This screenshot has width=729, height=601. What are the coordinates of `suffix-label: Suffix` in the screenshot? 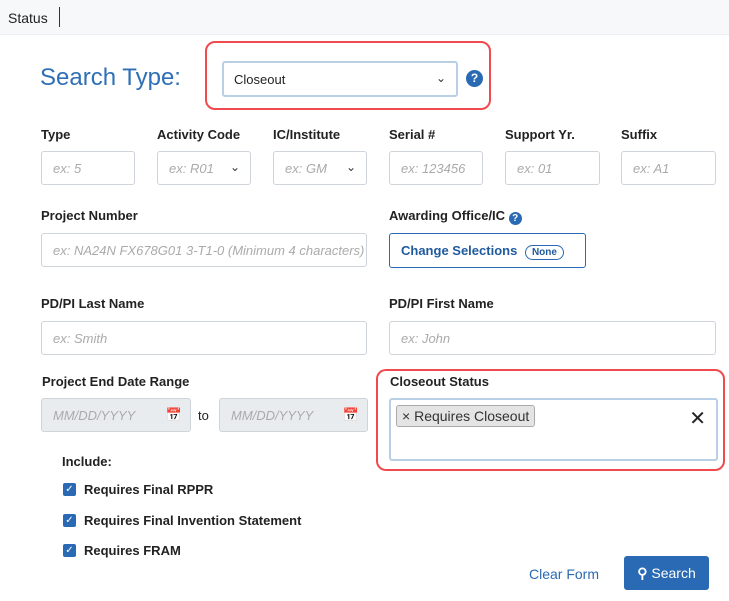 It's located at (639, 134).